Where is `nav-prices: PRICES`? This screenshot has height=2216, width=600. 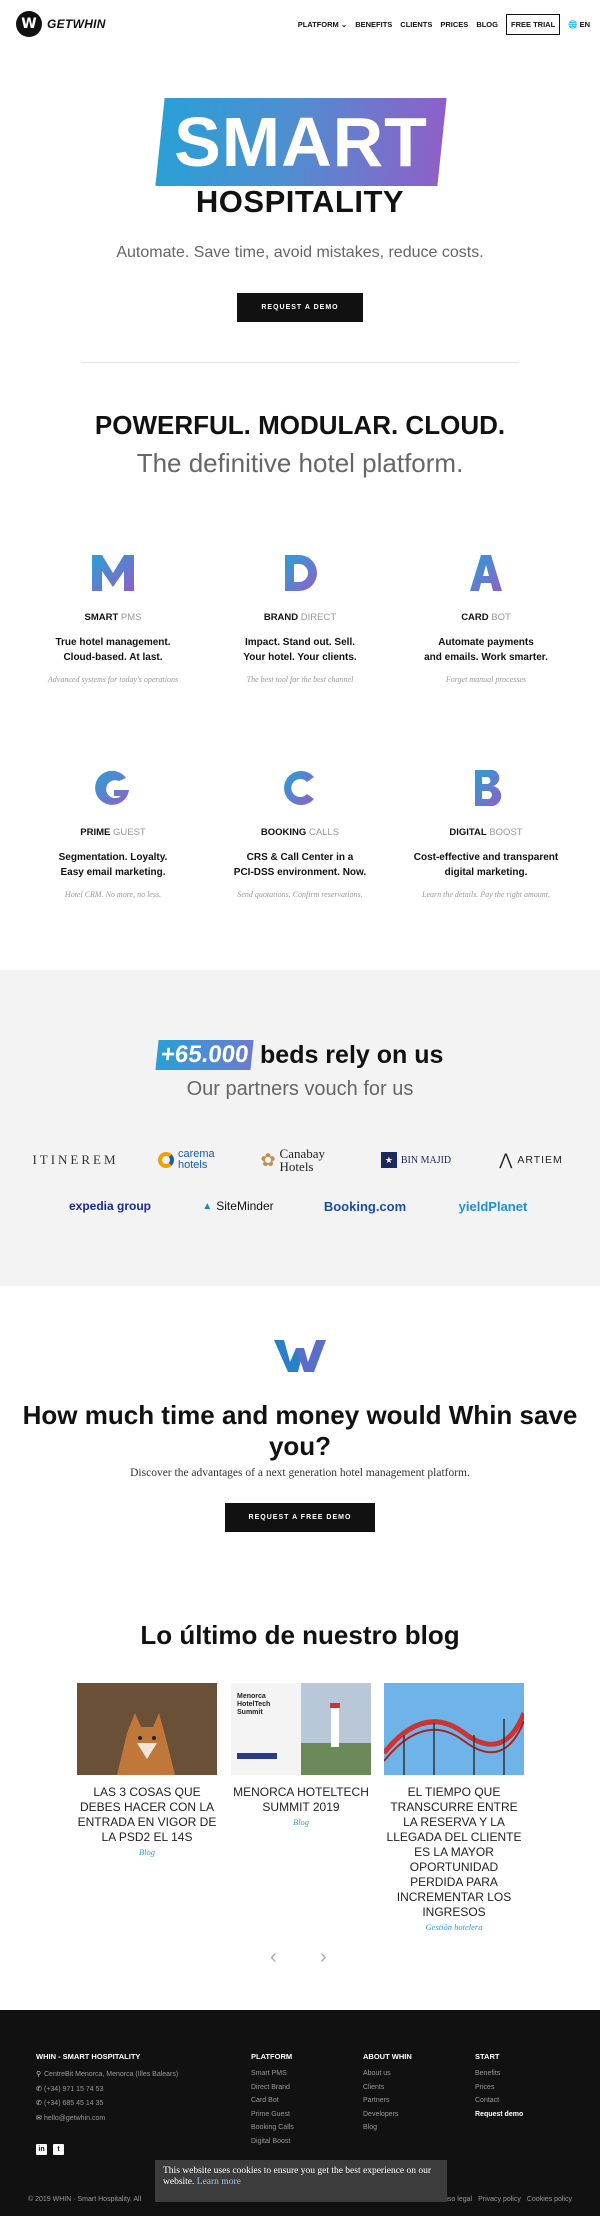 nav-prices: PRICES is located at coordinates (454, 24).